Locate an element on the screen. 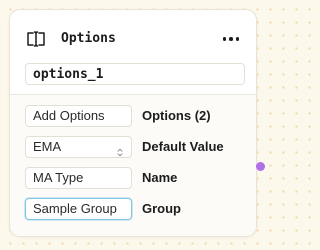 The height and width of the screenshot is (250, 320). name-row: MA Type Name is located at coordinates (140, 178).